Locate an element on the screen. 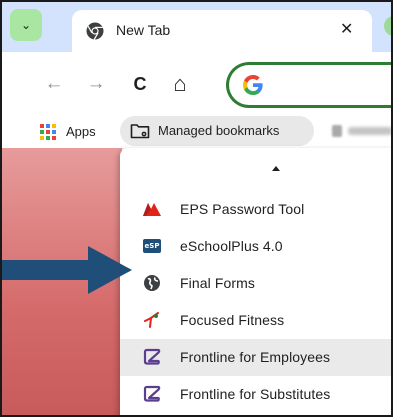  bookmarks-bar: Apps Managed bookmarks is located at coordinates (196, 132).